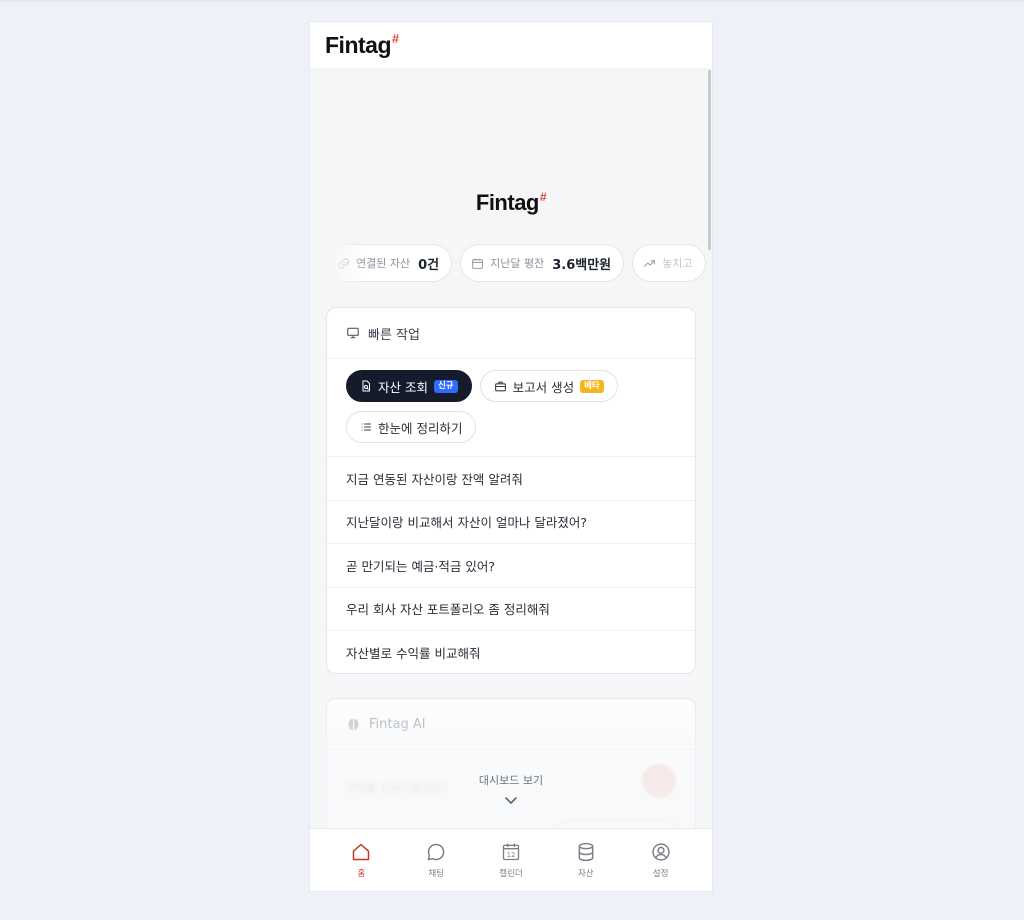  Describe the element at coordinates (420, 428) in the screenshot. I see `chip-label: 한눈에 정리하기` at that location.